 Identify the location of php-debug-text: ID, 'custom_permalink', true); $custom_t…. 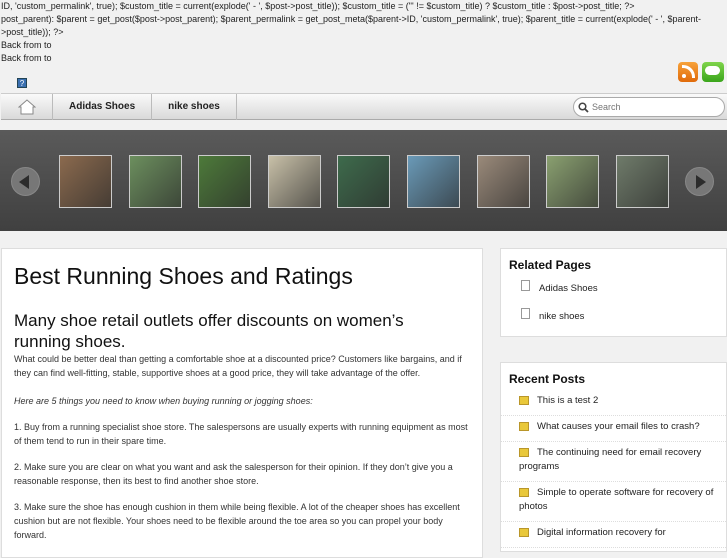
(363, 32).